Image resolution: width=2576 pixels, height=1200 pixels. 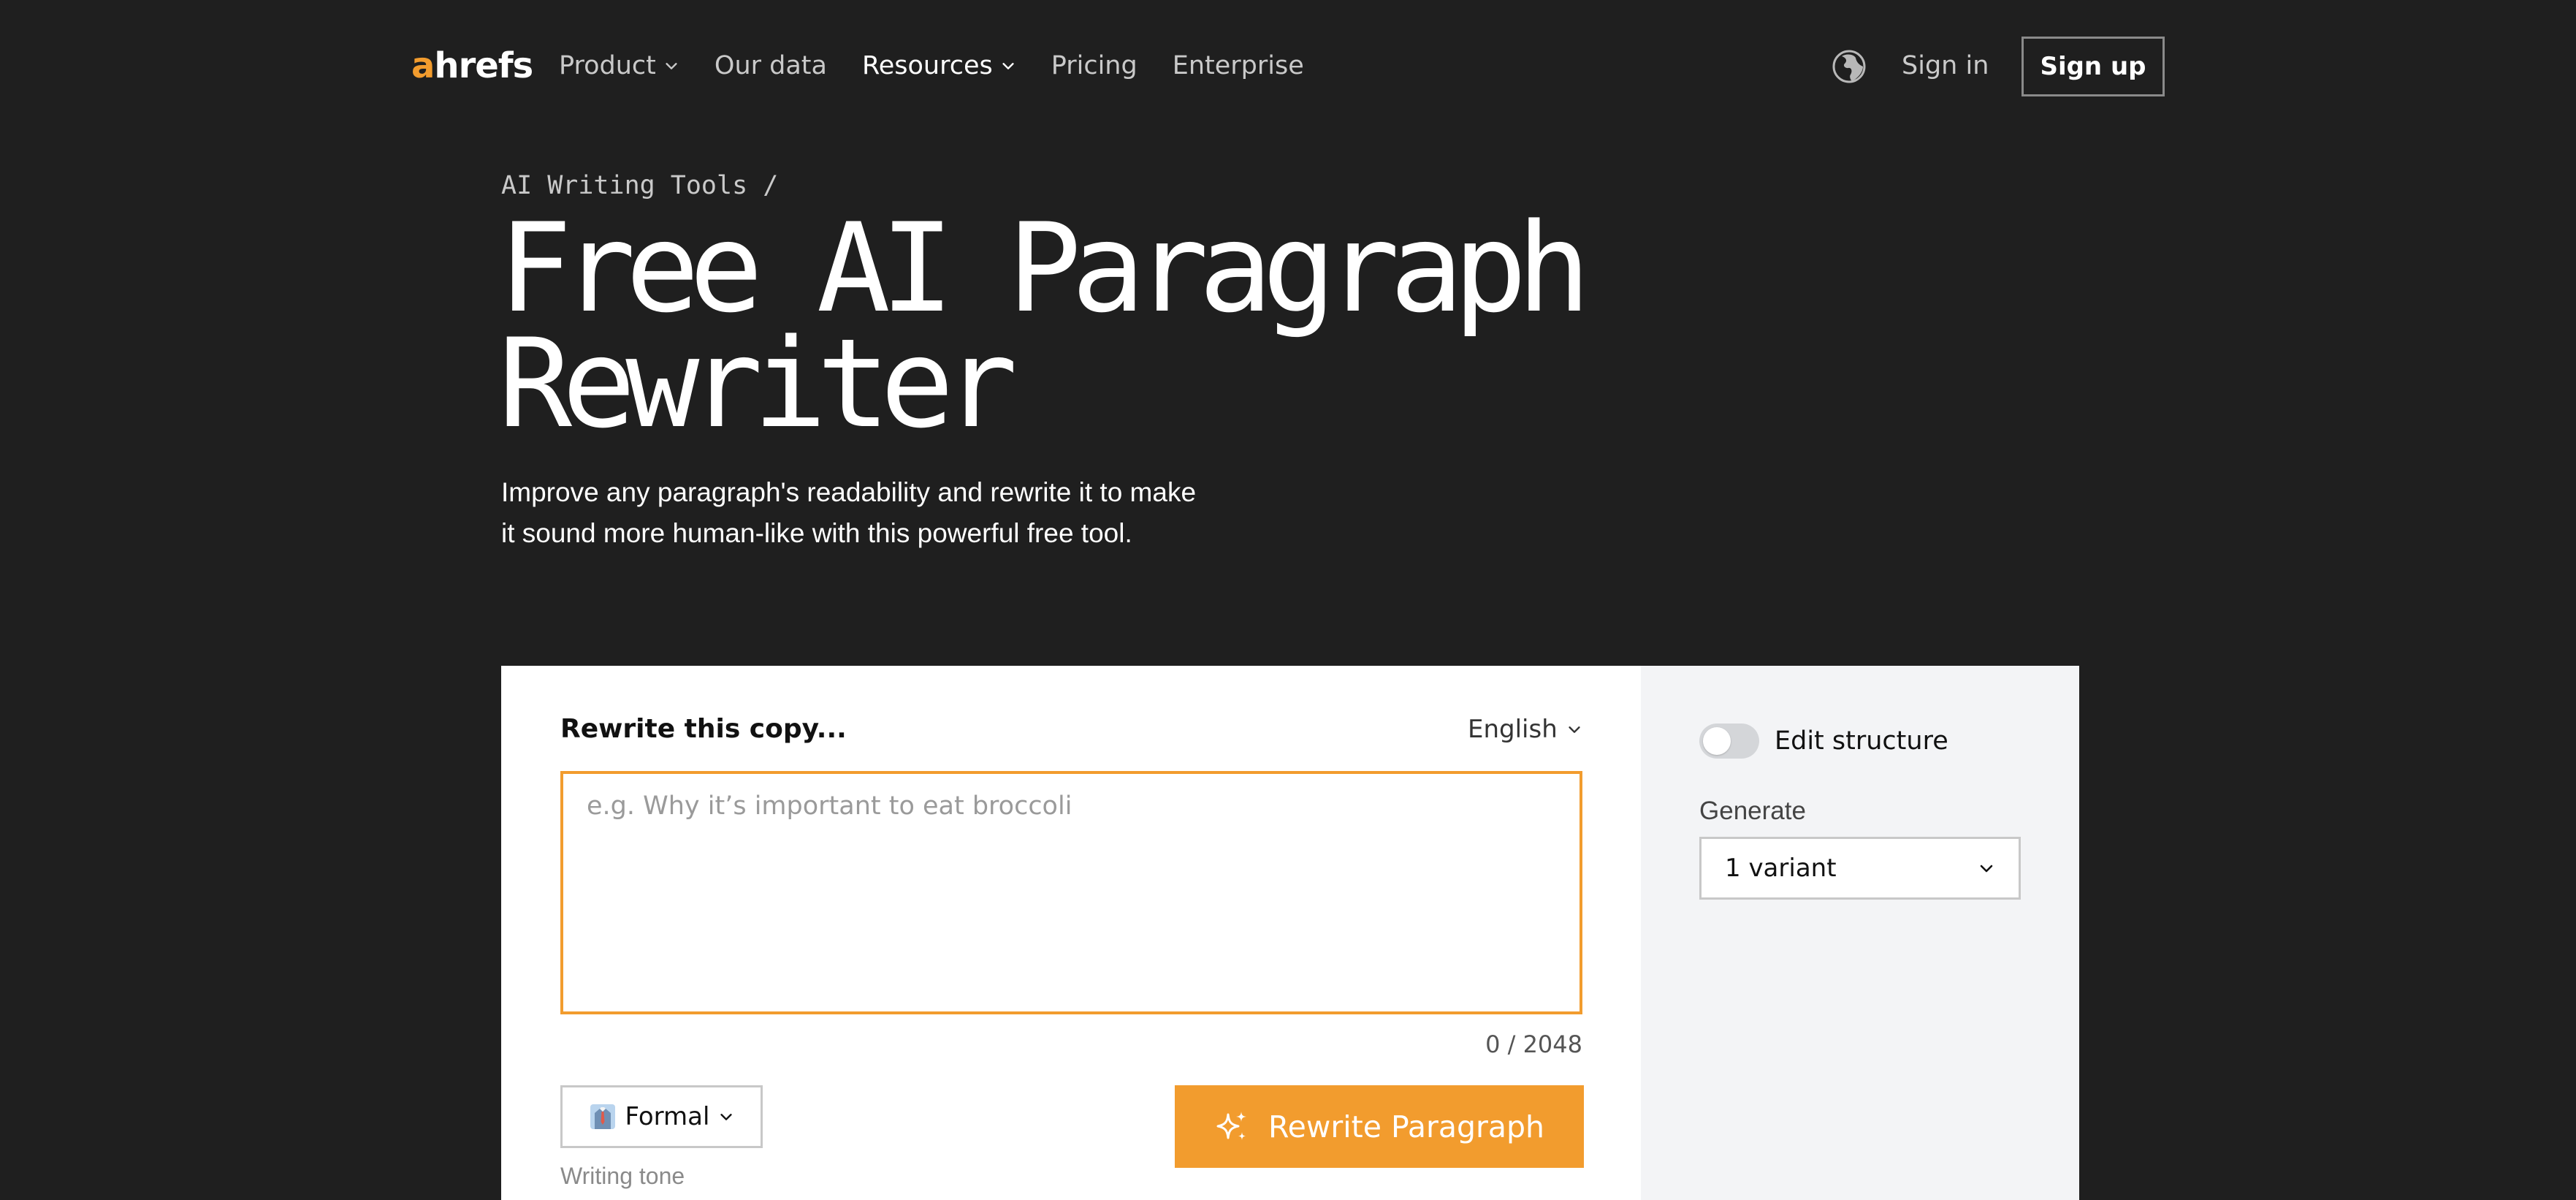 I want to click on paragraph-input, so click(x=1071, y=892).